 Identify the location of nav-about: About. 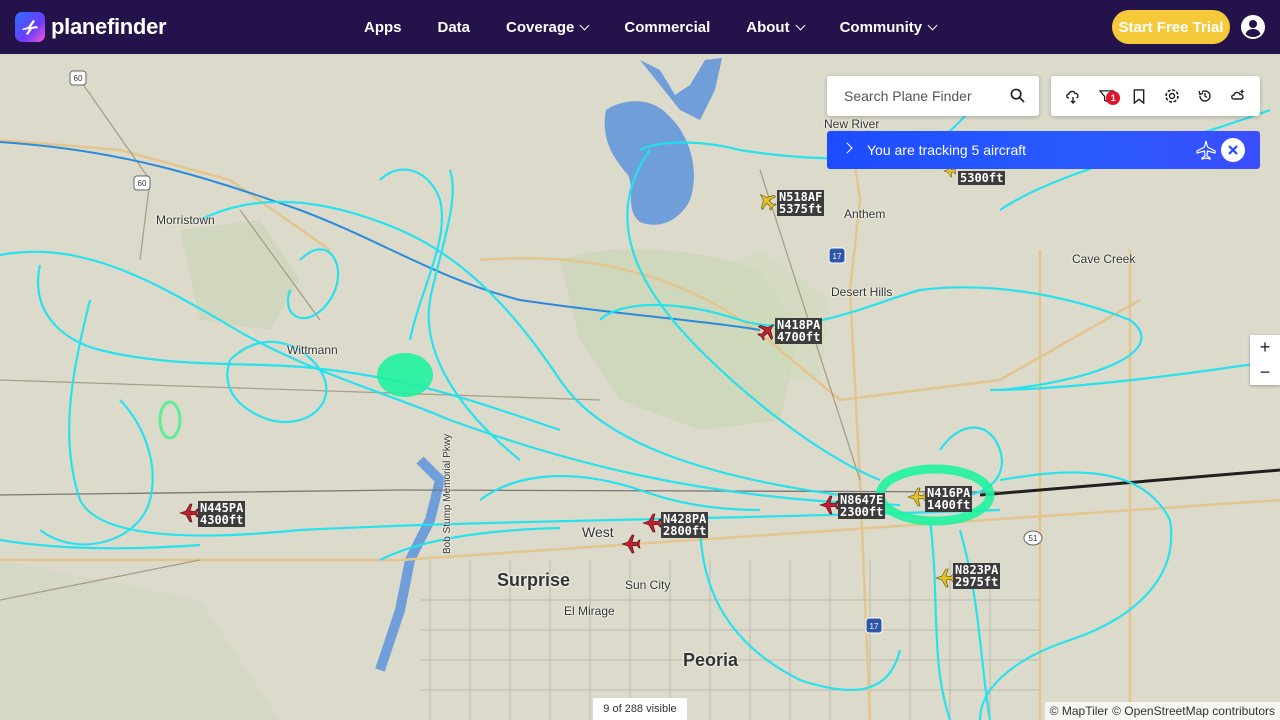
(776, 27).